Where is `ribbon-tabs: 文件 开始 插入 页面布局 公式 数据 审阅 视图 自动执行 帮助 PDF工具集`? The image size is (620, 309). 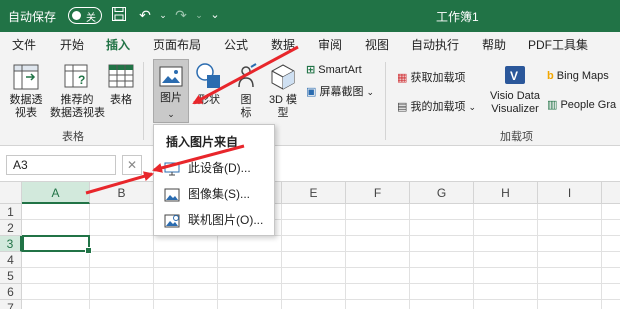 ribbon-tabs: 文件 开始 插入 页面布局 公式 数据 审阅 视图 自动执行 帮助 PDF工具集 is located at coordinates (310, 45).